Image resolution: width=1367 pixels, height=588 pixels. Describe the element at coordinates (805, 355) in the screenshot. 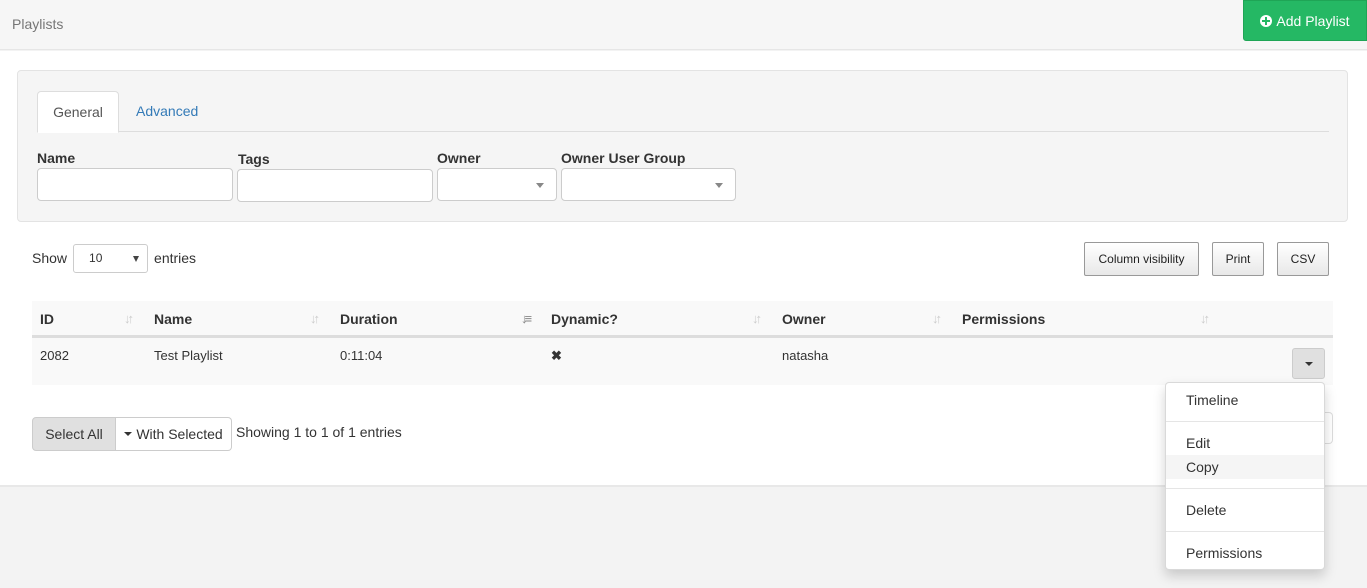

I see `cell-owner: natasha` at that location.